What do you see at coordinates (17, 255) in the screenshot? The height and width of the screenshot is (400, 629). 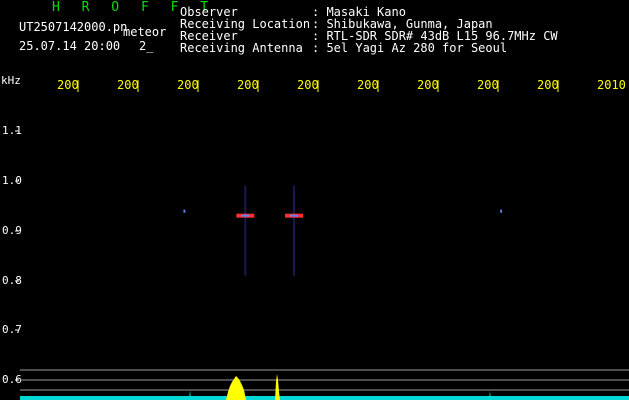 I see `y-tick-marks` at bounding box center [17, 255].